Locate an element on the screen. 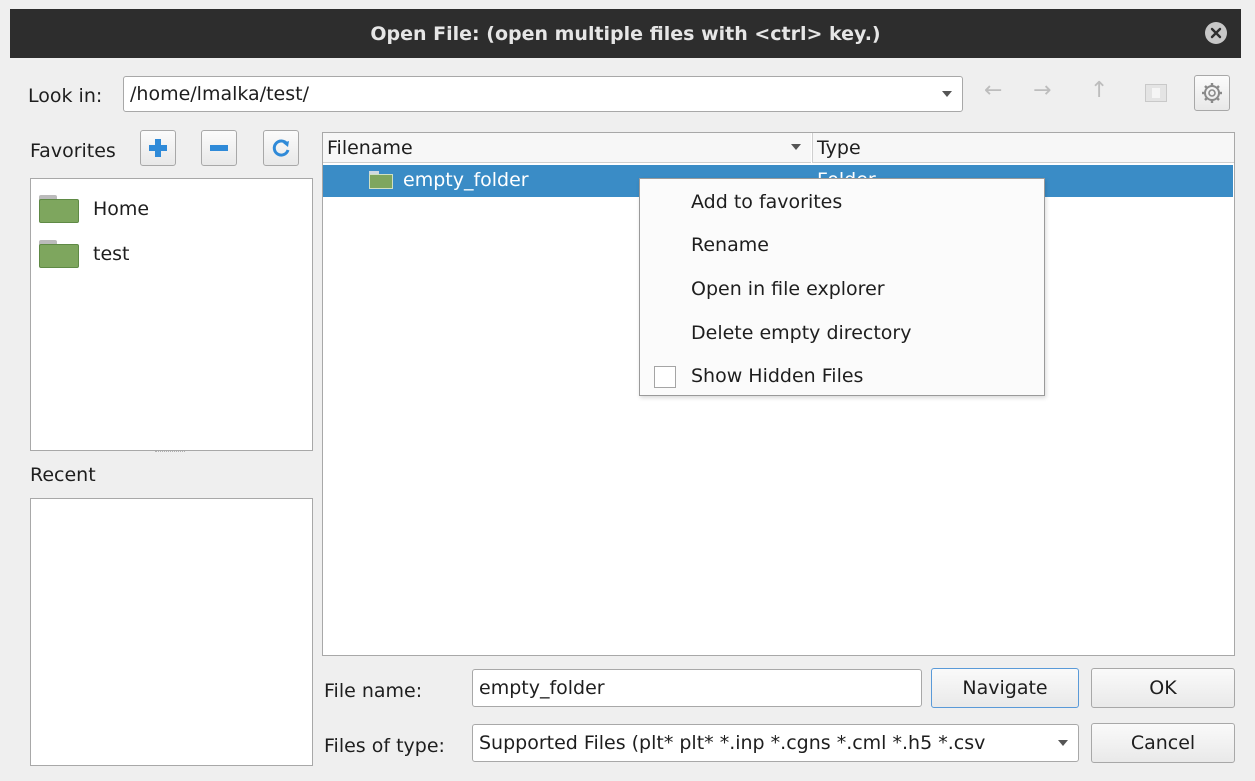 This screenshot has width=1255, height=781. add-favorite-button is located at coordinates (158, 148).